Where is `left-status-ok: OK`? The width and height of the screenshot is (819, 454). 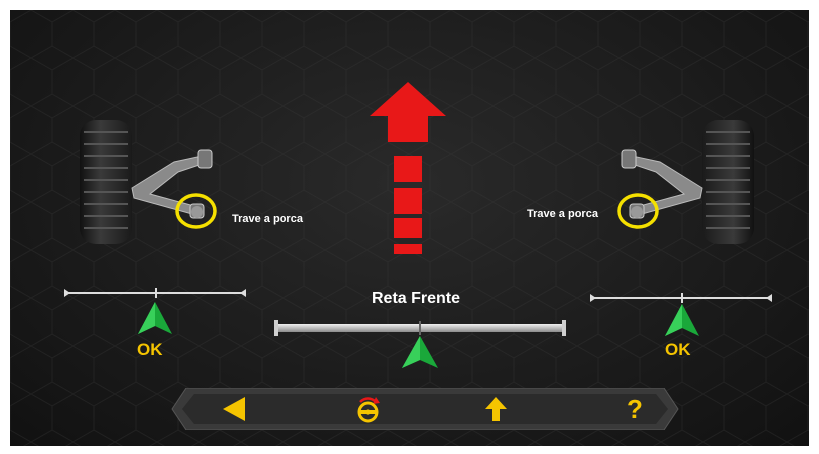
left-status-ok: OK is located at coordinates (150, 349).